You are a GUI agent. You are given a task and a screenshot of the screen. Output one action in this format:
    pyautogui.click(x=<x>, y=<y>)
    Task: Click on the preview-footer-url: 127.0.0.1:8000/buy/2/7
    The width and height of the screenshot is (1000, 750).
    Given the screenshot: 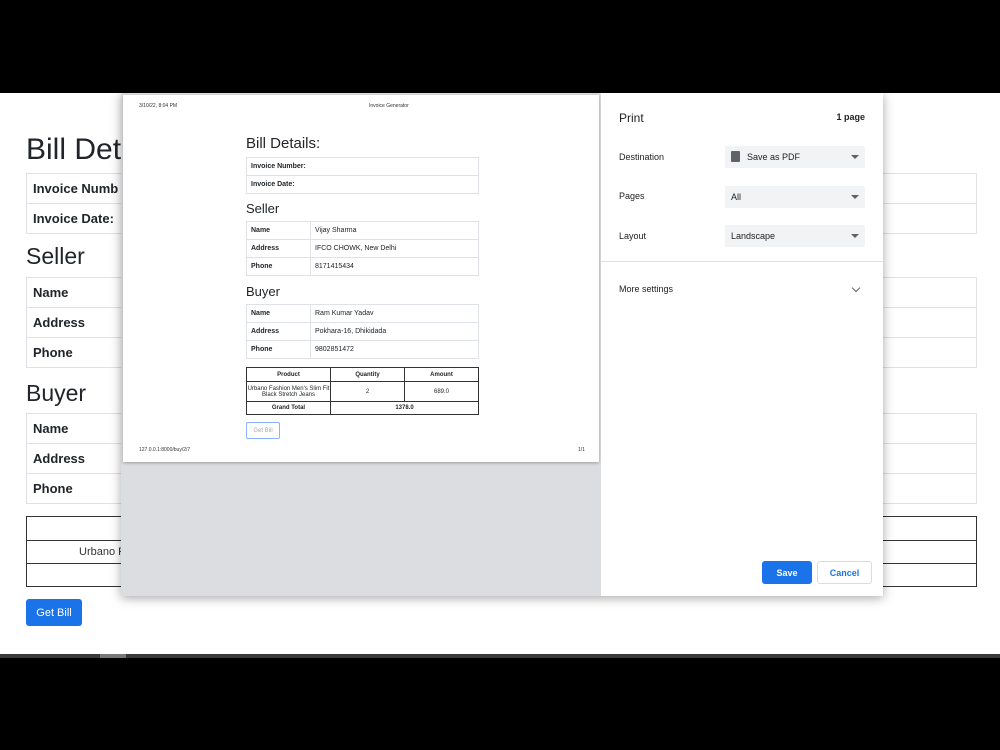 What is the action you would take?
    pyautogui.click(x=165, y=450)
    